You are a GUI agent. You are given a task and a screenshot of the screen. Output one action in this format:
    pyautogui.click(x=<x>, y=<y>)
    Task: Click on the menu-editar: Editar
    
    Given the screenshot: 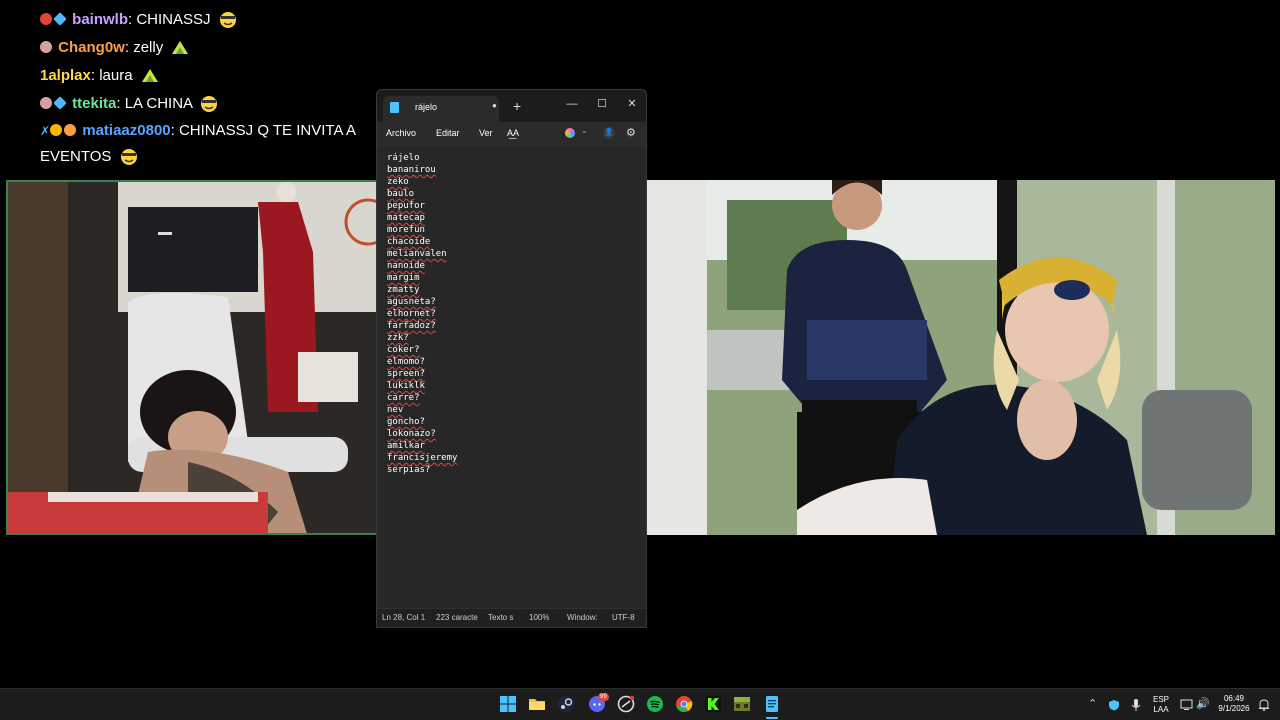 What is the action you would take?
    pyautogui.click(x=448, y=133)
    